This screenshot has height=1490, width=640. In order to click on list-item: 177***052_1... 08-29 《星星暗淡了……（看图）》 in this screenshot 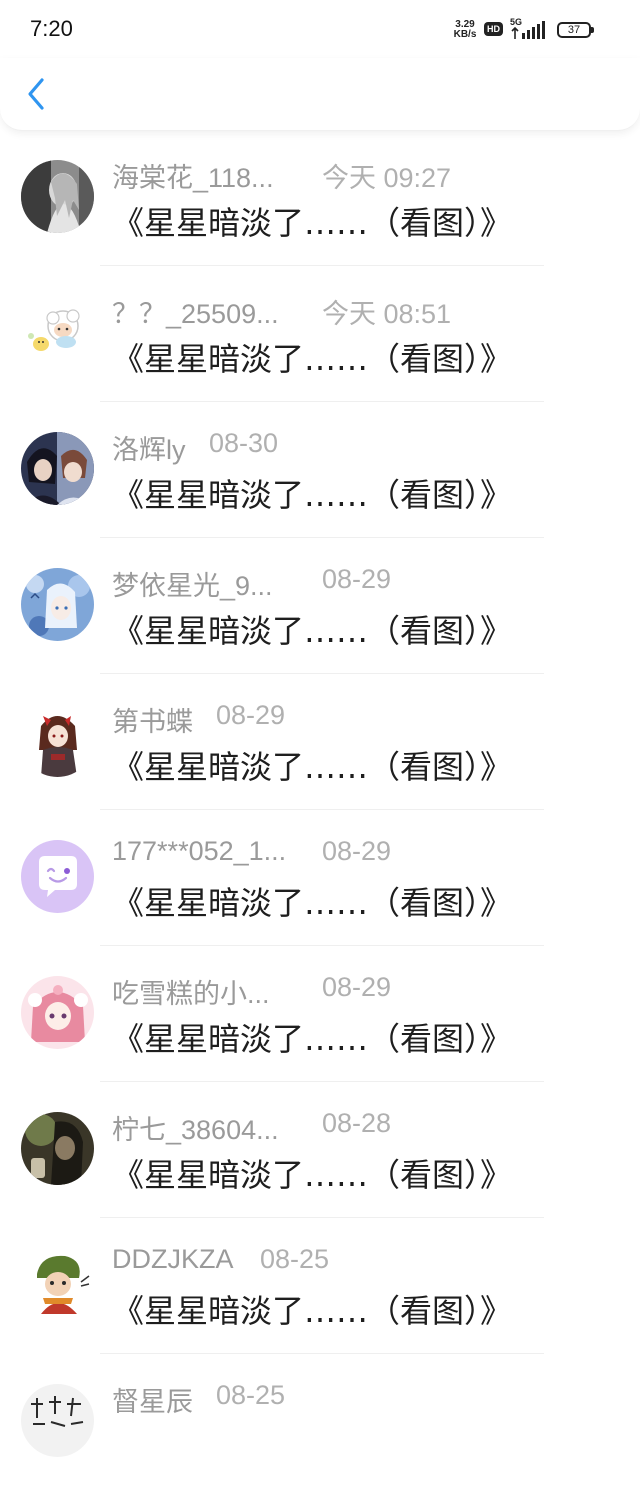, I will do `click(320, 878)`.